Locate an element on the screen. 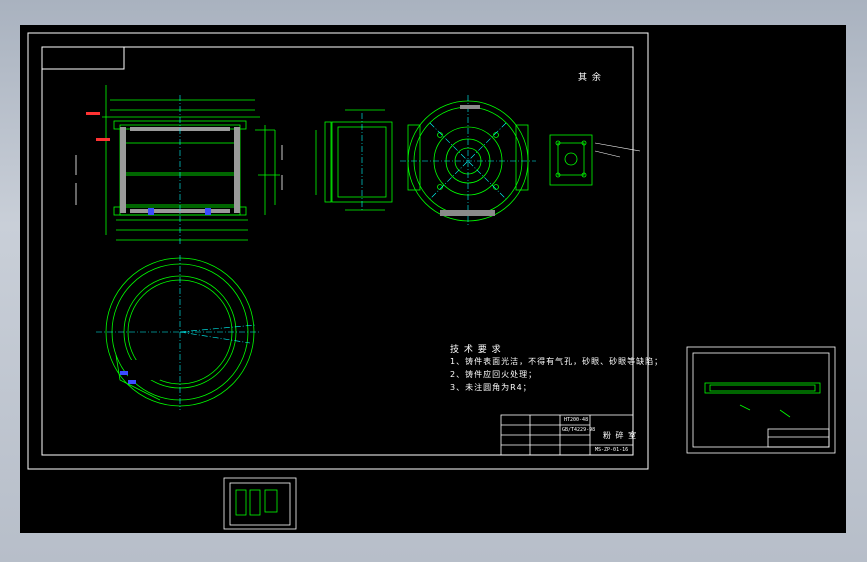 The height and width of the screenshot is (562, 867). right-thumbnail-geometry is located at coordinates (762, 400).